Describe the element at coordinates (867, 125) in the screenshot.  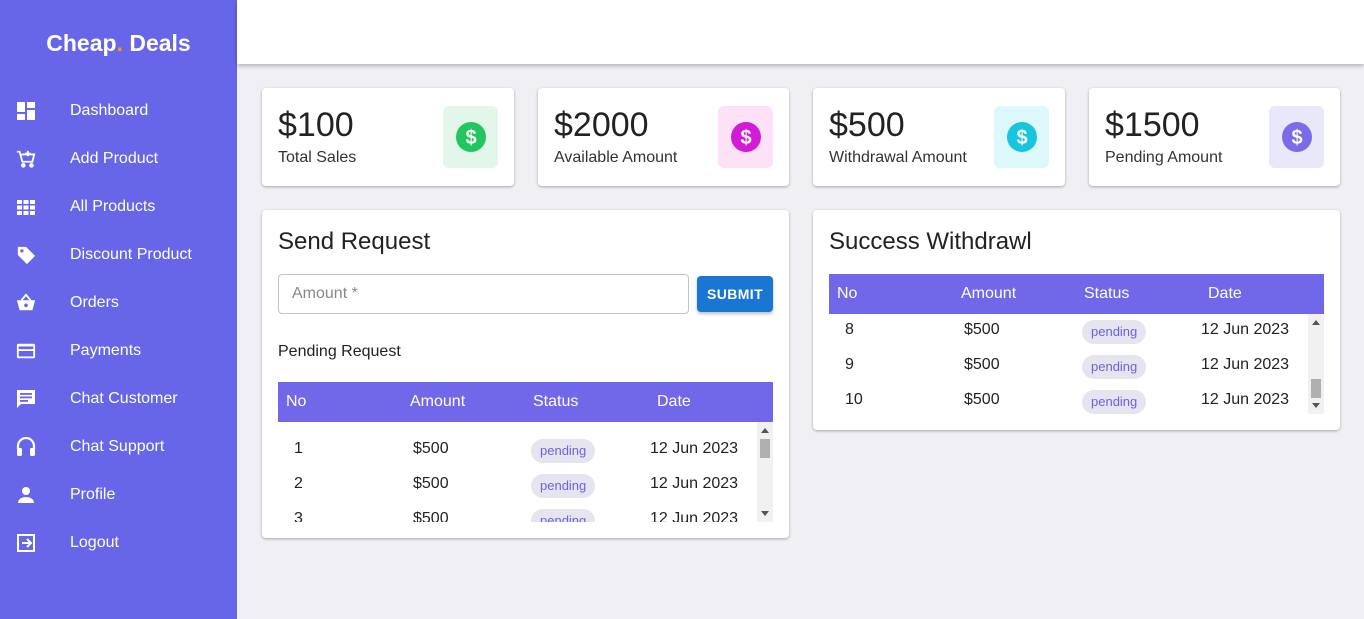
I see `stat-value: $500` at that location.